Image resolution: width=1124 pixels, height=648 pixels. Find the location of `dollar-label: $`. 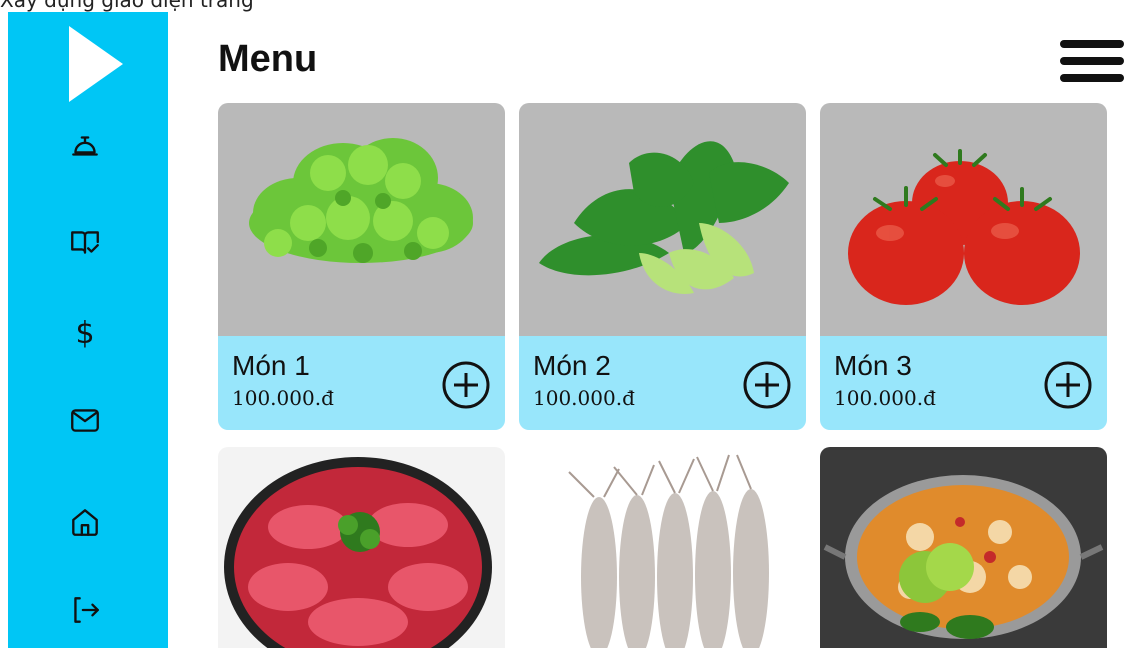

dollar-label: $ is located at coordinates (85, 333).